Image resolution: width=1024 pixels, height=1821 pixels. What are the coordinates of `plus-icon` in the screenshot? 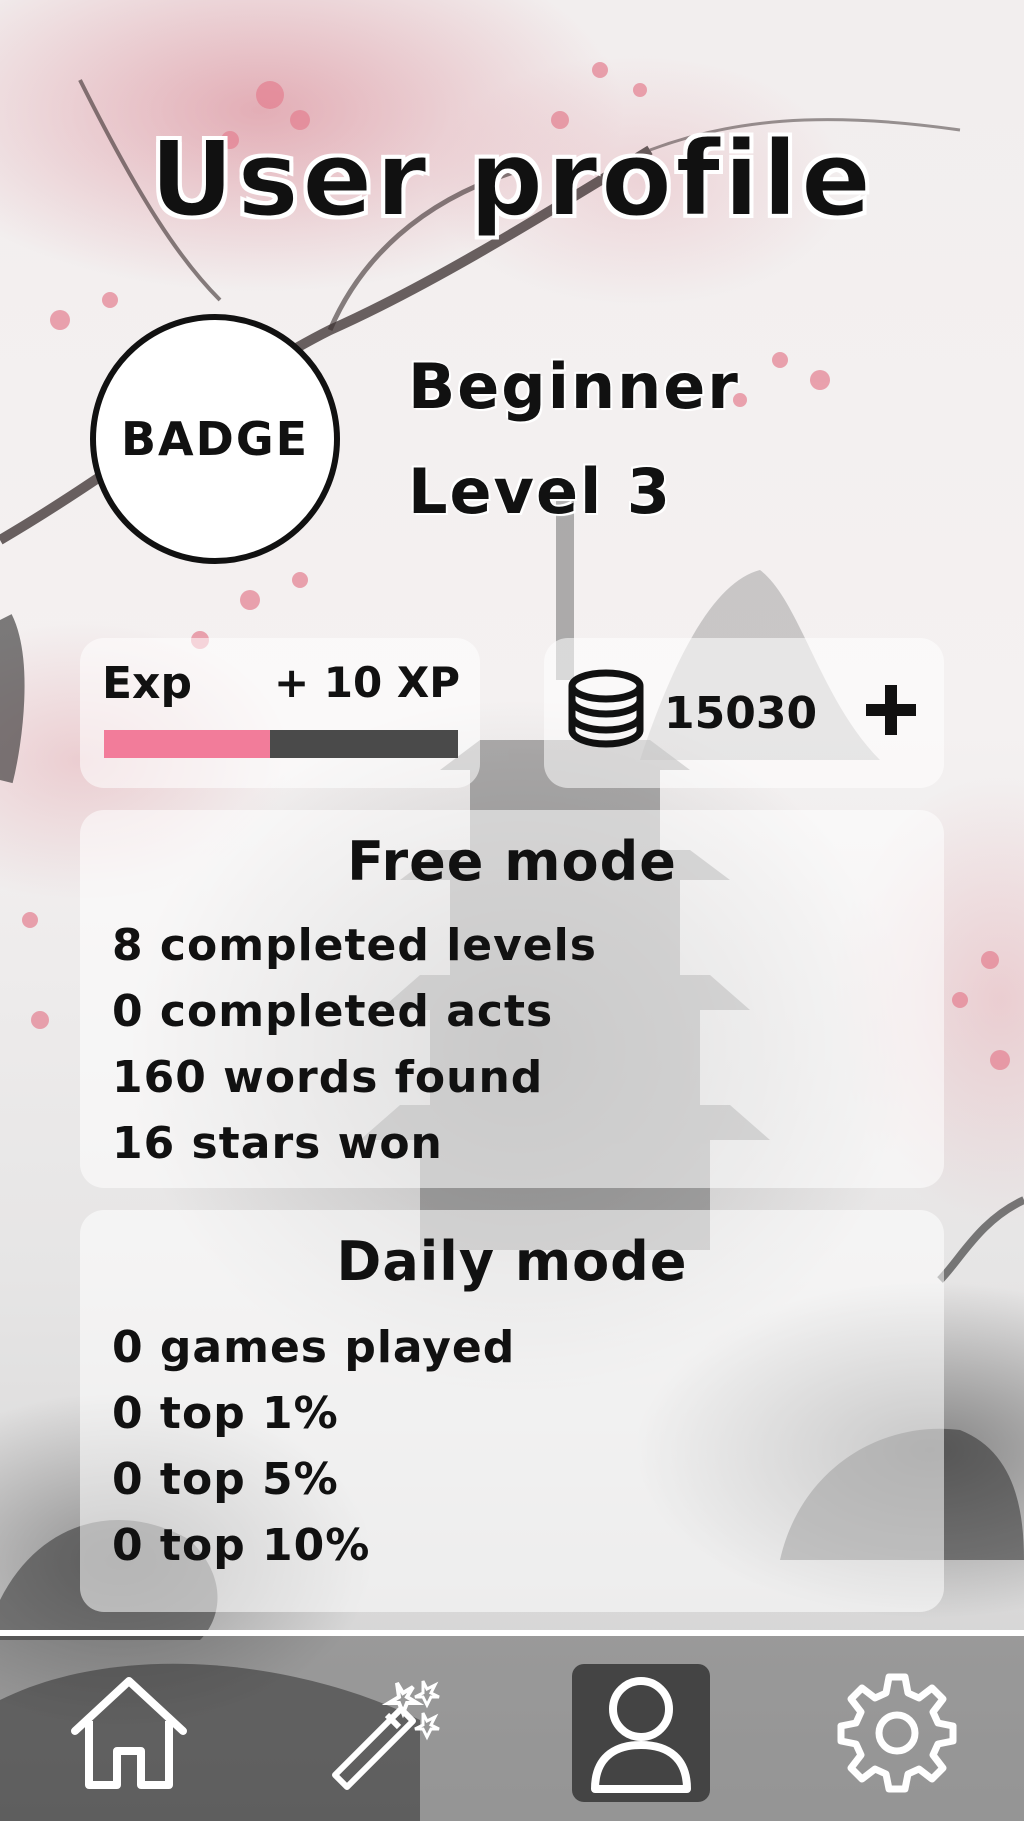 It's located at (891, 710).